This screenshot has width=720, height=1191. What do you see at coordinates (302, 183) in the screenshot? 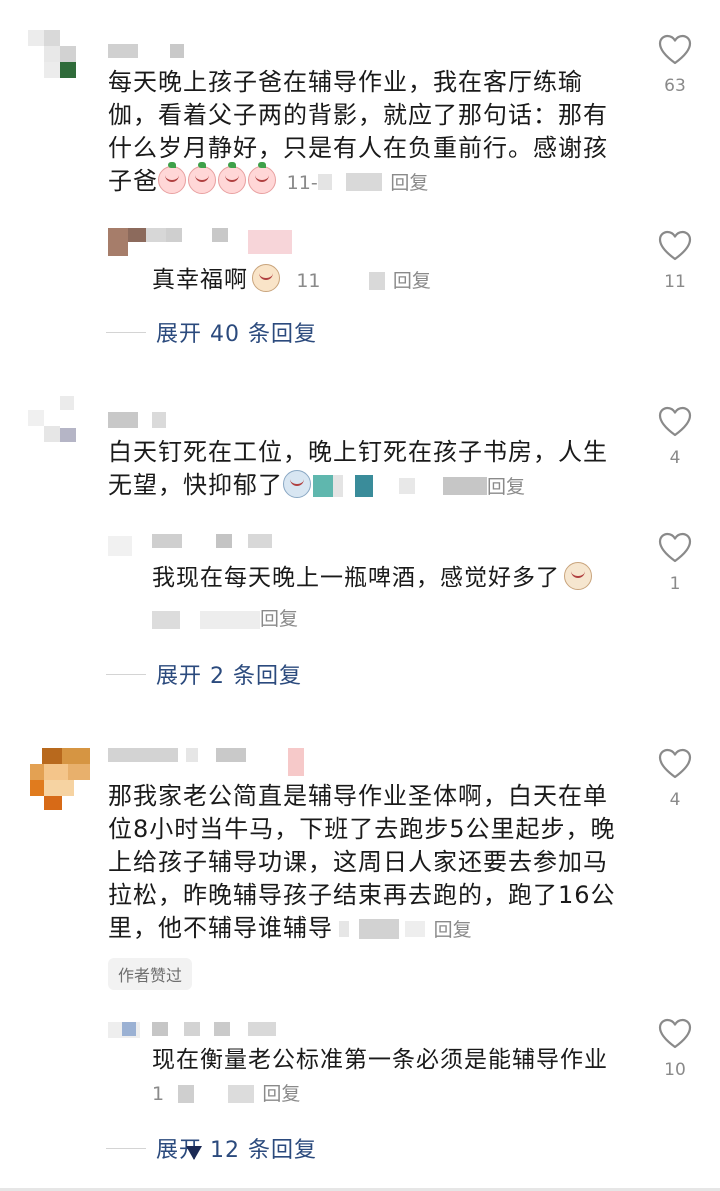
I see `comment-date: 11-` at bounding box center [302, 183].